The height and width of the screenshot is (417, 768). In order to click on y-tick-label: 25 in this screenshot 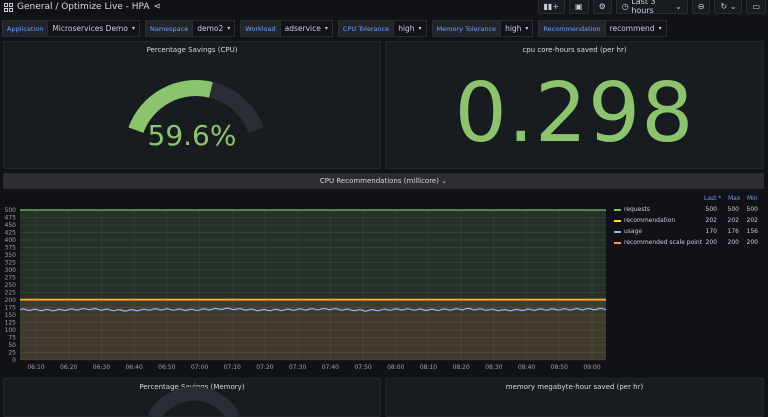, I will do `click(12, 353)`.